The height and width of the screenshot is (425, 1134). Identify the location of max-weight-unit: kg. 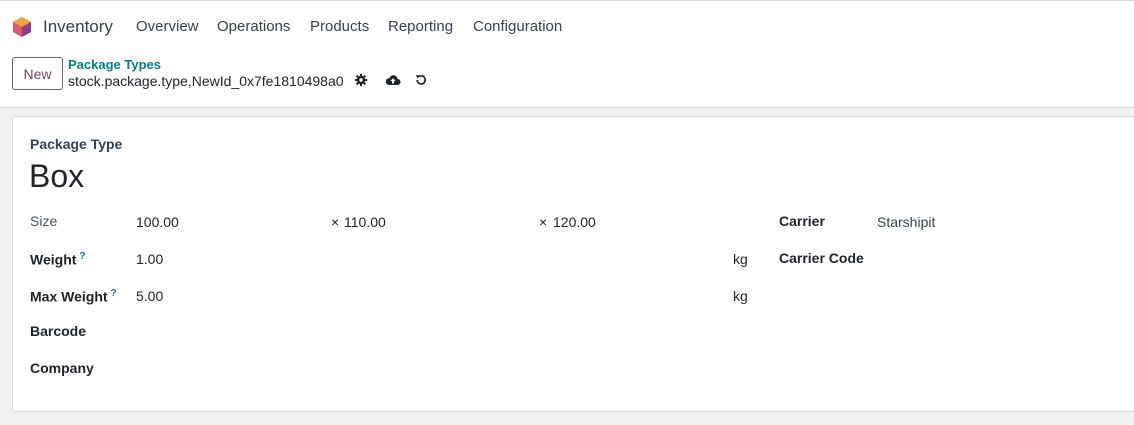
(740, 296).